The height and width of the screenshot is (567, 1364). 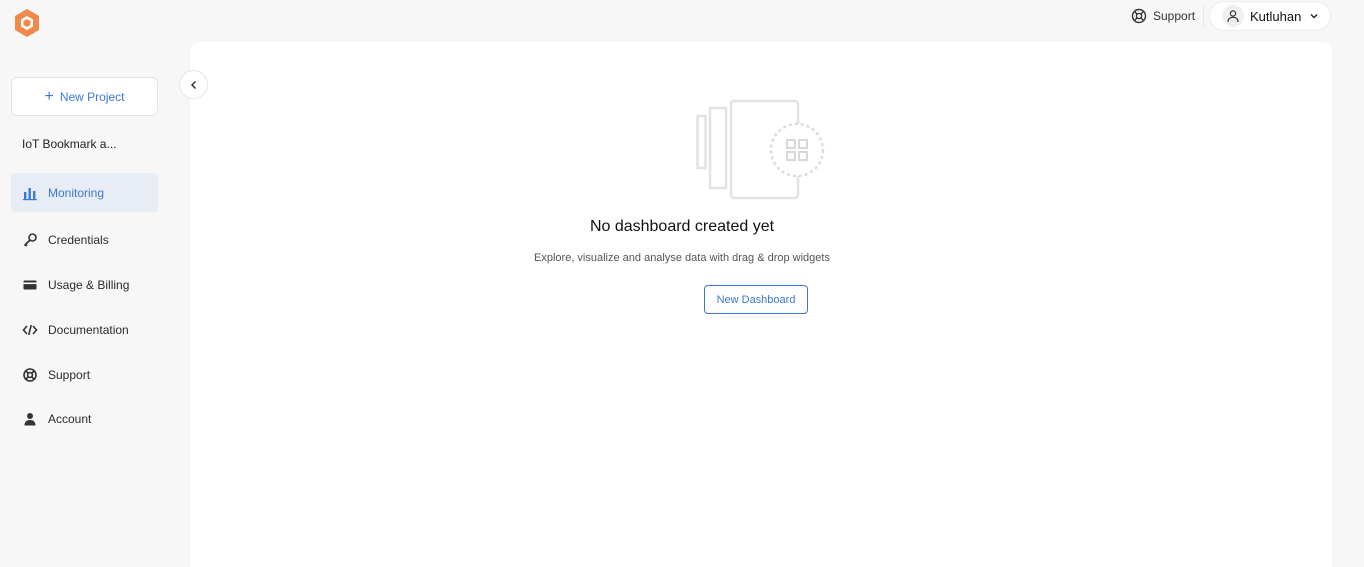 What do you see at coordinates (1203, 17) in the screenshot?
I see `header-divider` at bounding box center [1203, 17].